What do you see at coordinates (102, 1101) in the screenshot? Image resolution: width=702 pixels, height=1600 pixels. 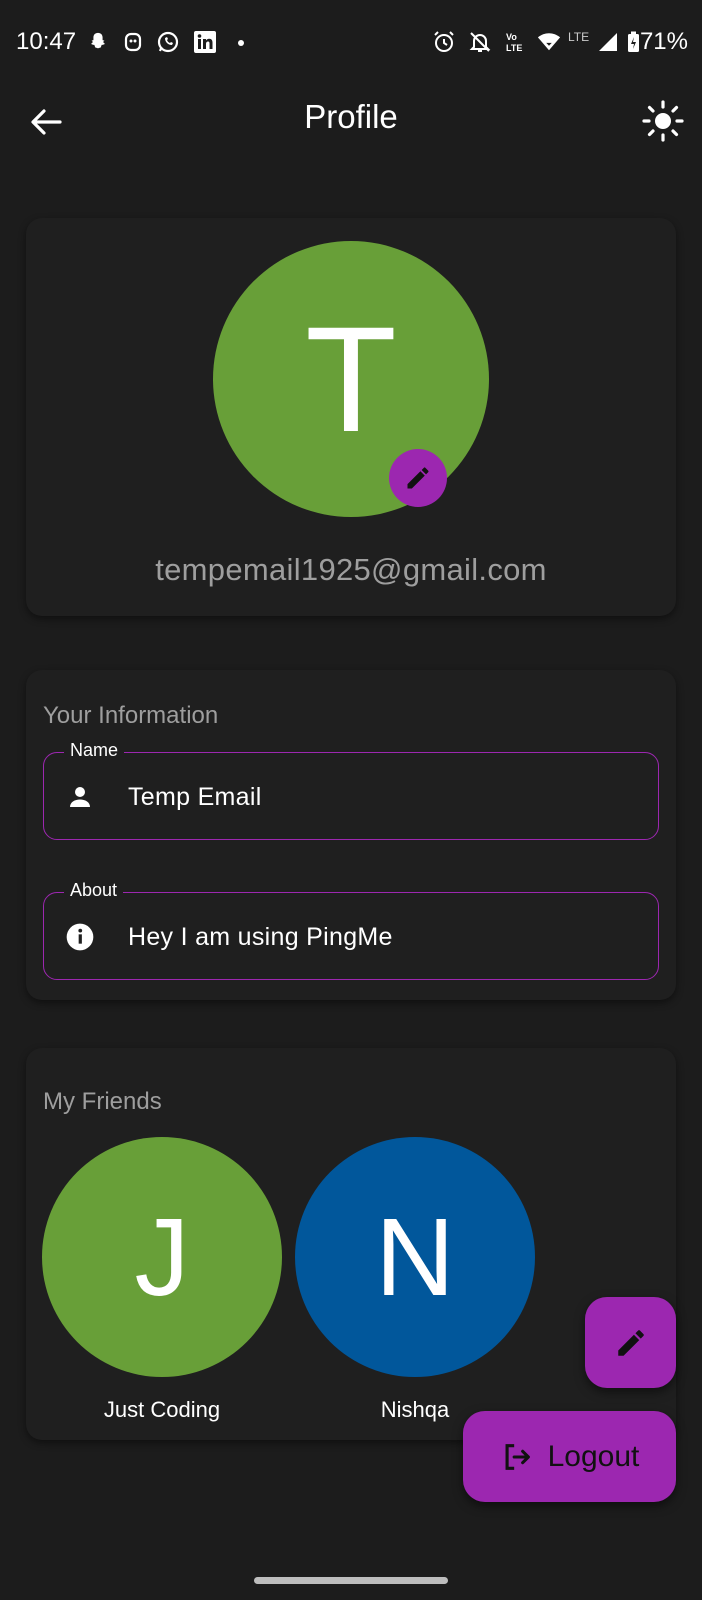 I see `friends-section-title: My Friends` at bounding box center [102, 1101].